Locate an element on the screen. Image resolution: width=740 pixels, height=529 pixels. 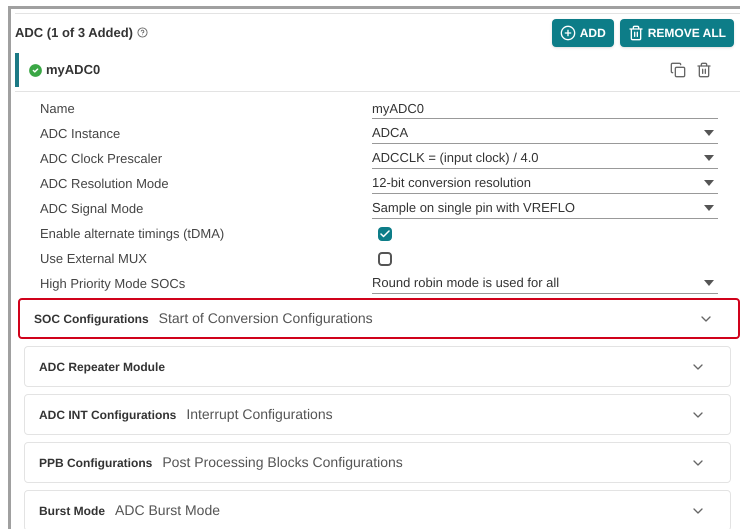
panel-title: ADC (1 of 3 Added) is located at coordinates (74, 33).